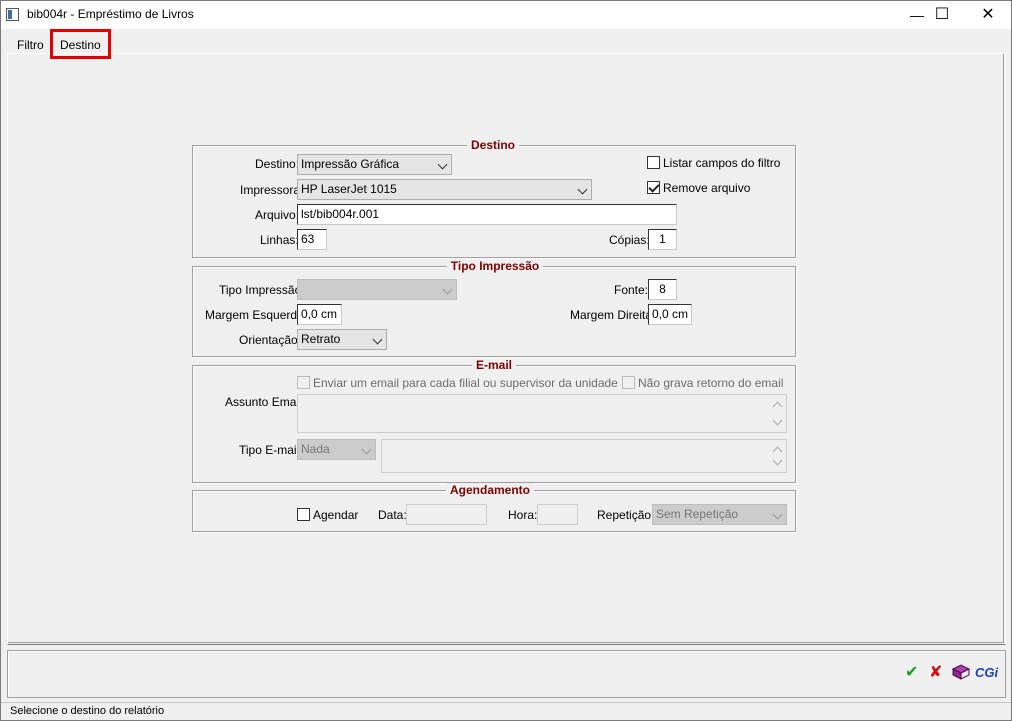 This screenshot has width=1012, height=721. What do you see at coordinates (277, 164) in the screenshot?
I see `destino-label: Destino:` at bounding box center [277, 164].